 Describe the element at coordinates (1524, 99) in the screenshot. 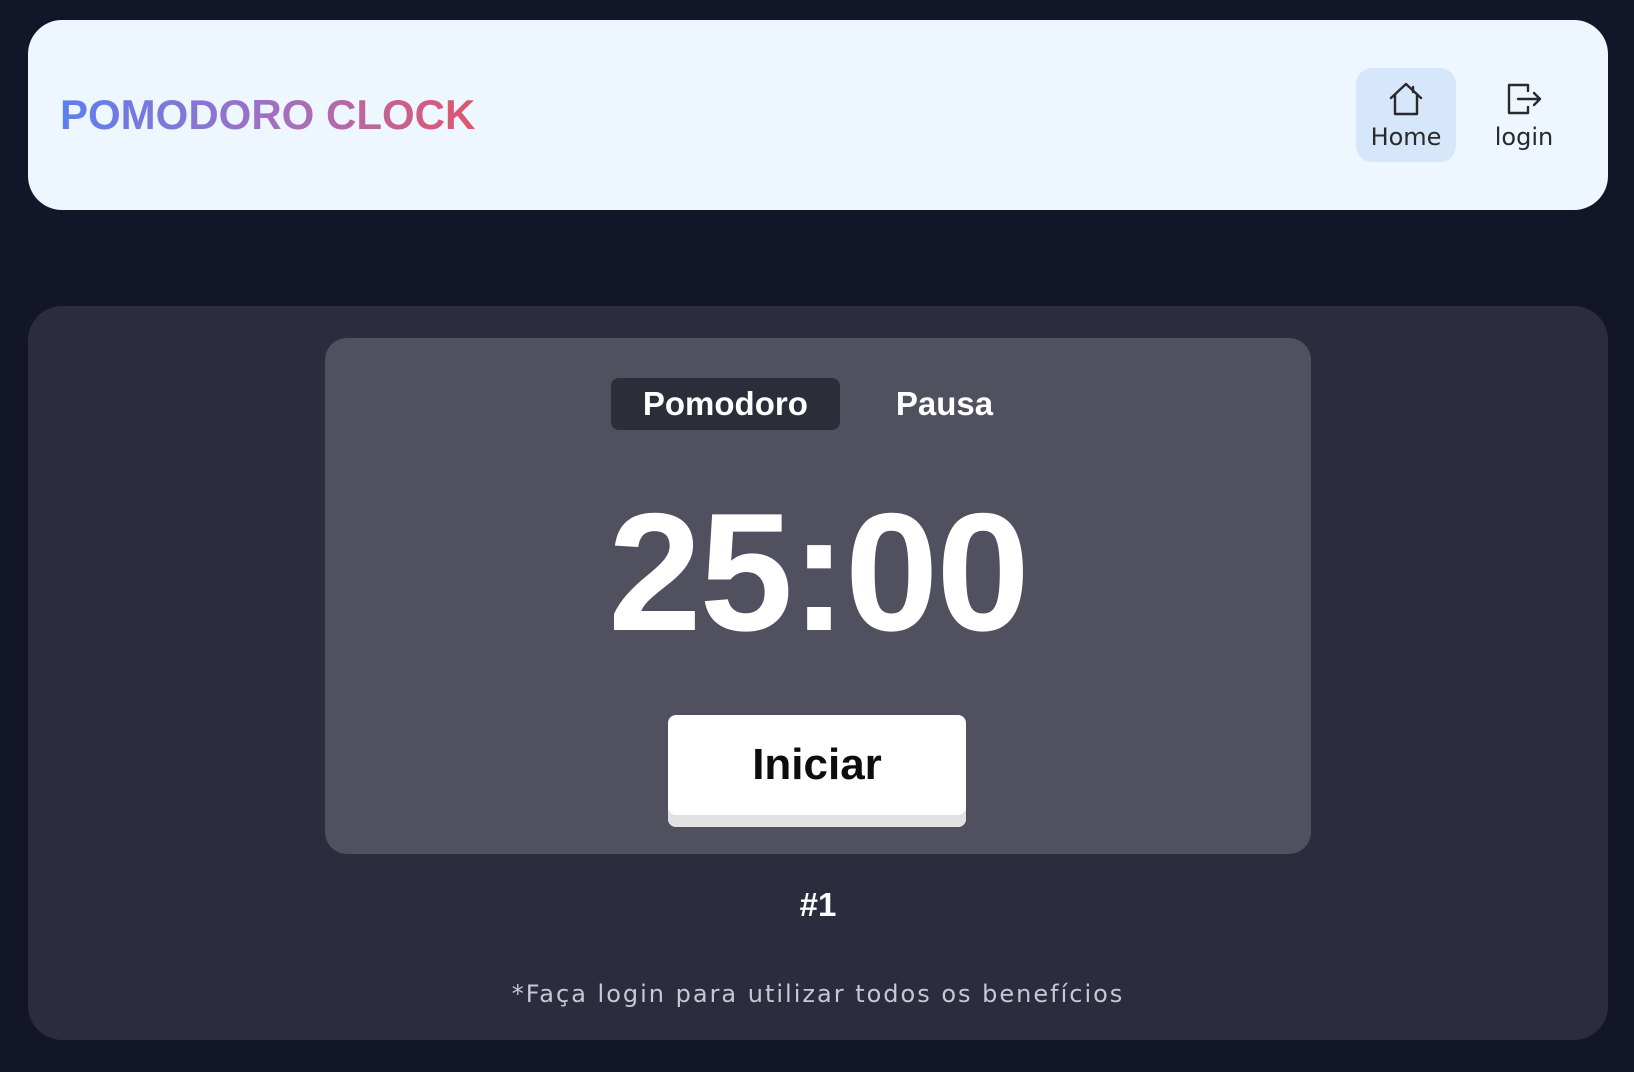

I see `login-icon` at that location.